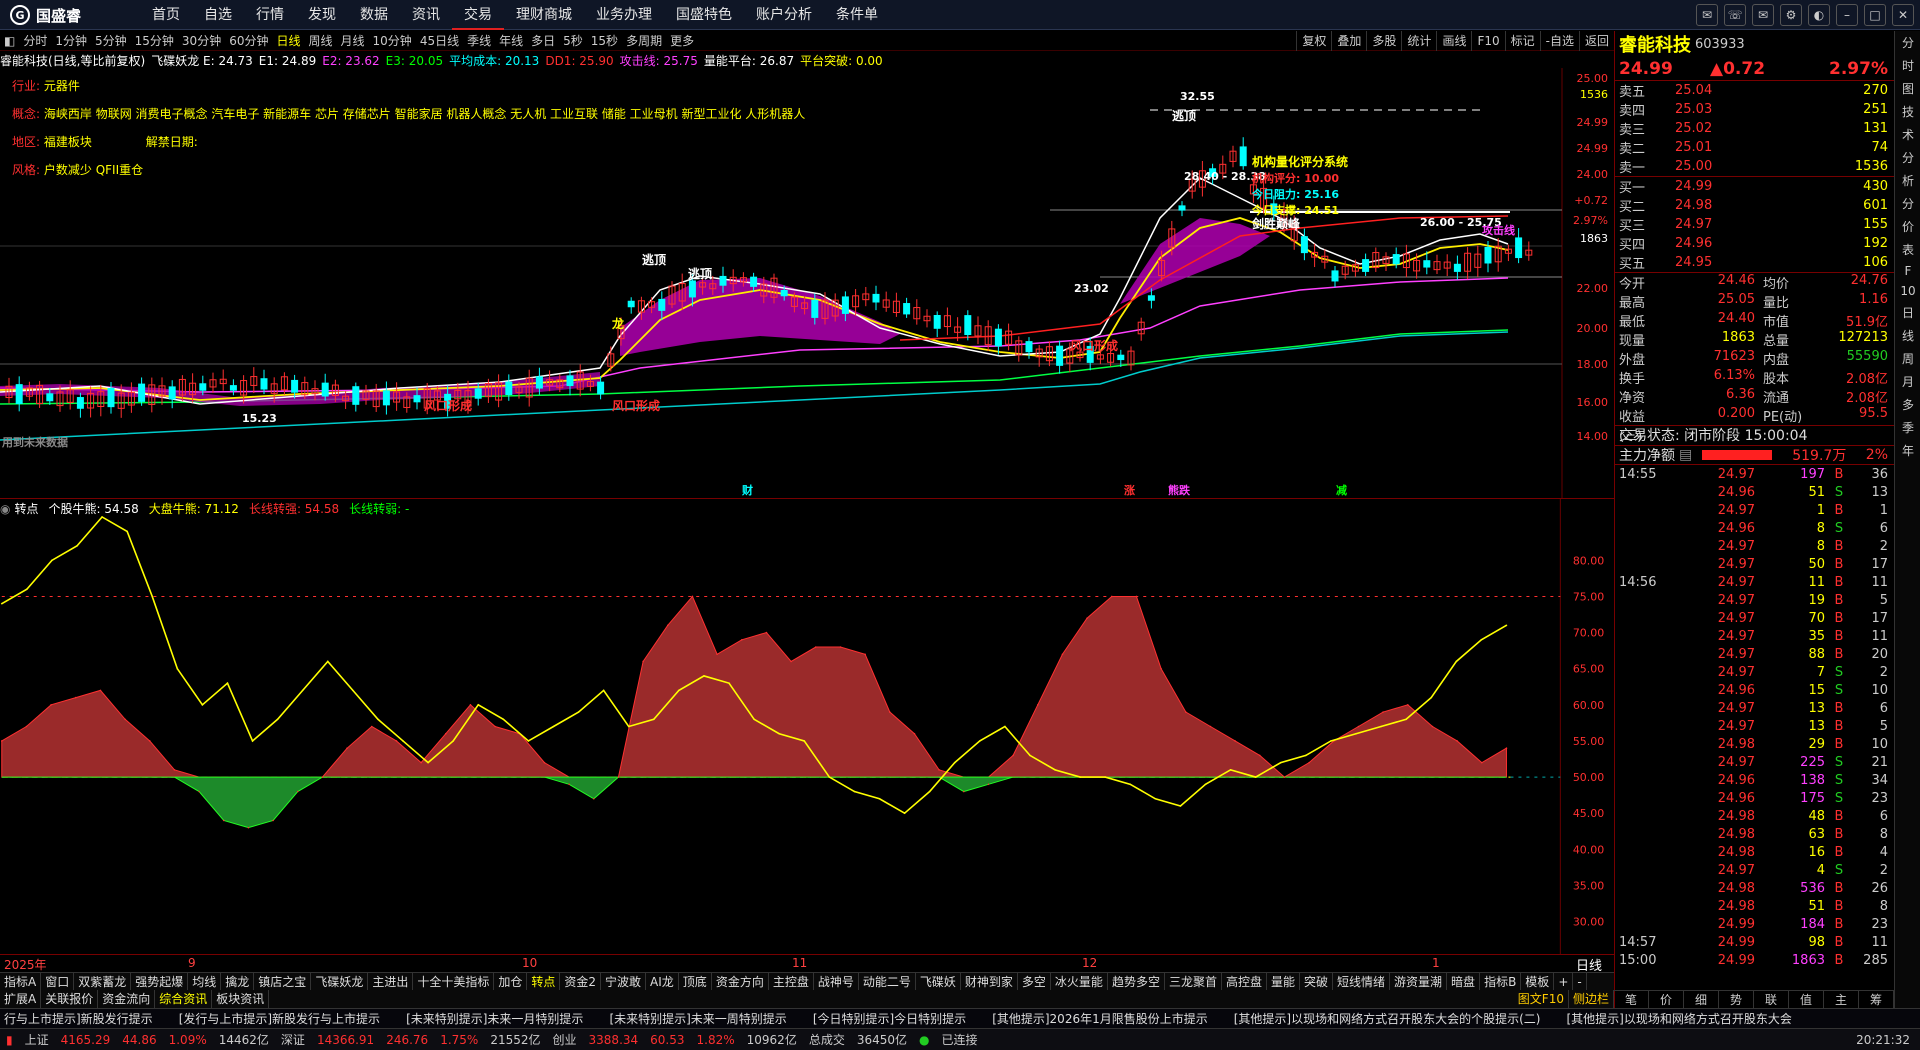 This screenshot has width=1920, height=1050. I want to click on period-2: 5分钟, so click(111, 40).